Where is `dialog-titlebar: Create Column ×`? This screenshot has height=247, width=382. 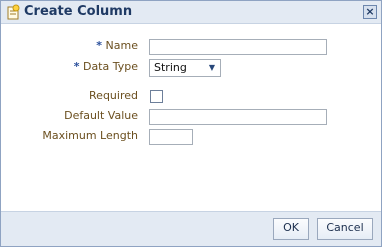
dialog-titlebar: Create Column × is located at coordinates (191, 12).